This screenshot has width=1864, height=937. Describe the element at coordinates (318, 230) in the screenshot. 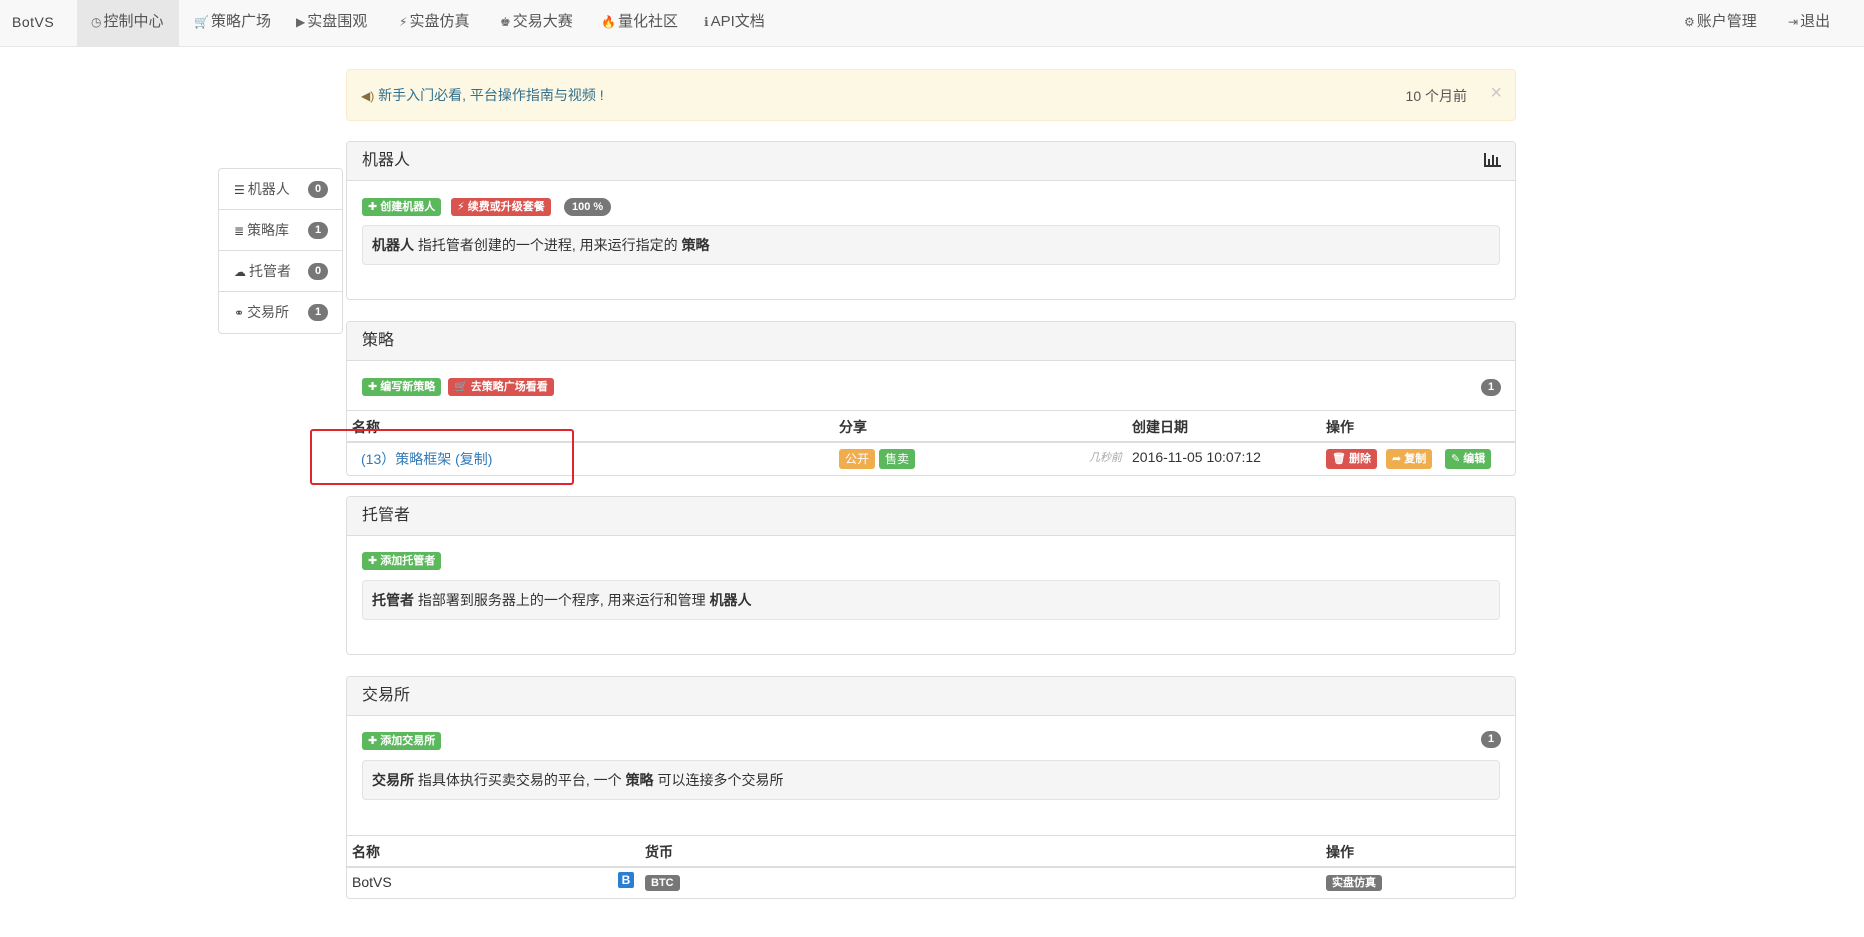

I see `count-badge: 1` at that location.